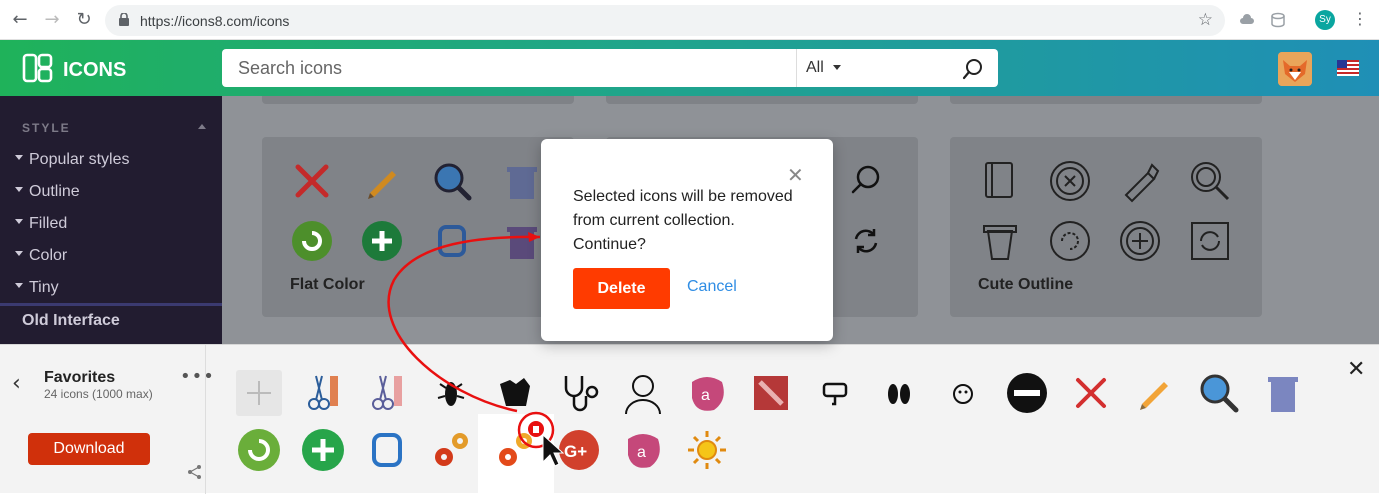  Describe the element at coordinates (899, 393) in the screenshot. I see `flip-flops-icon` at that location.